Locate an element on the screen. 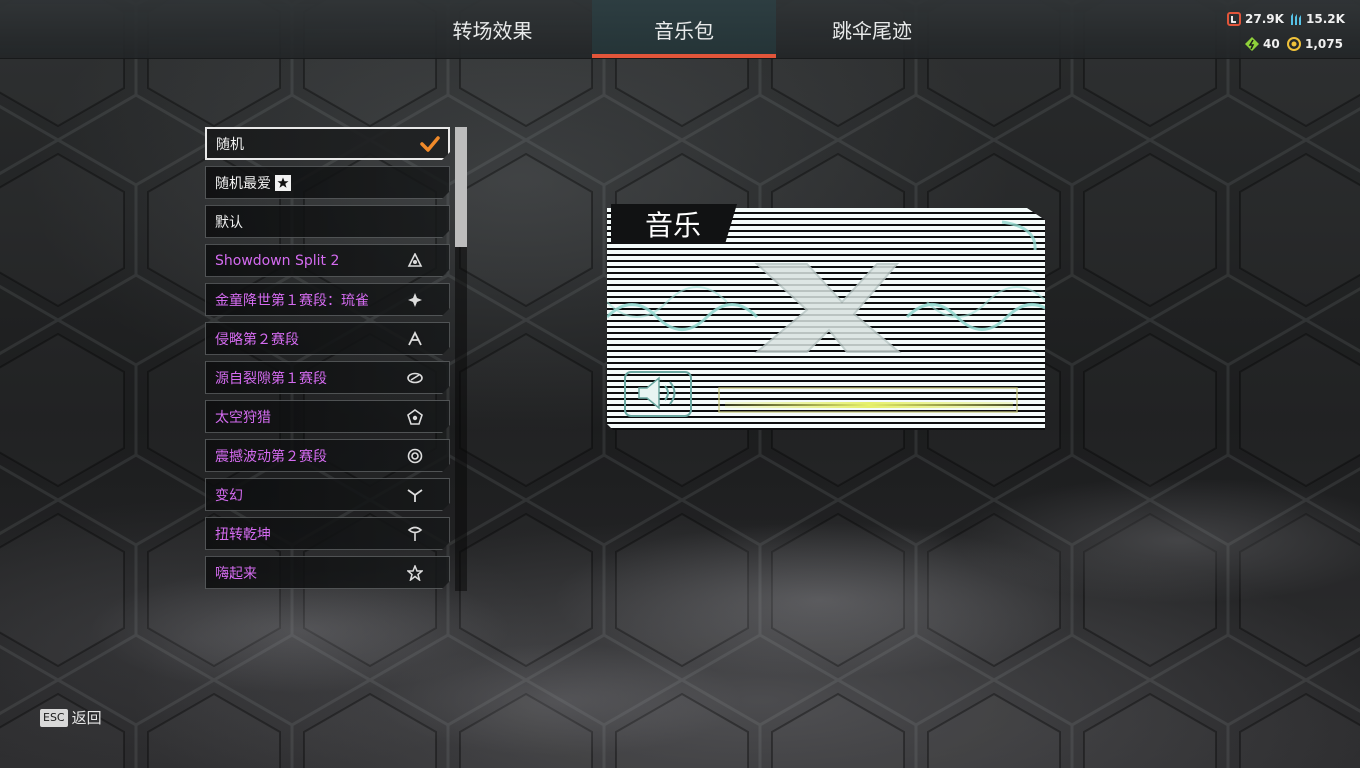 The height and width of the screenshot is (768, 1360). list-item-label: 太空狩猎 is located at coordinates (243, 417).